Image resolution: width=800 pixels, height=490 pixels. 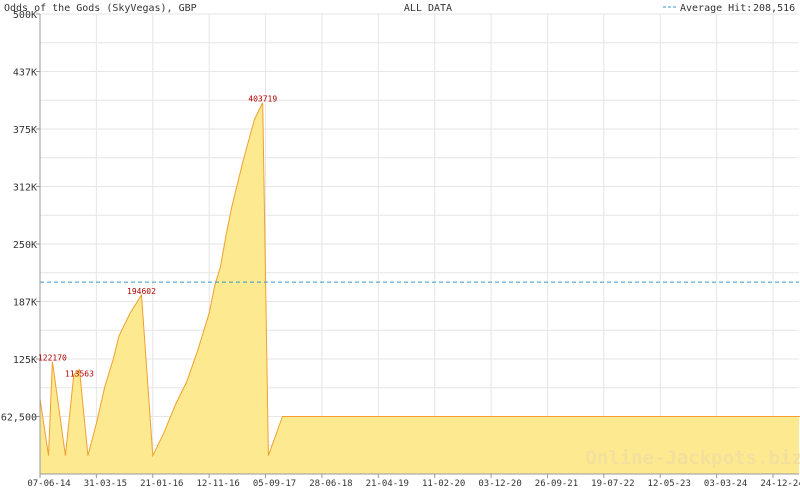 I want to click on peak-label: 403719, so click(x=262, y=99).